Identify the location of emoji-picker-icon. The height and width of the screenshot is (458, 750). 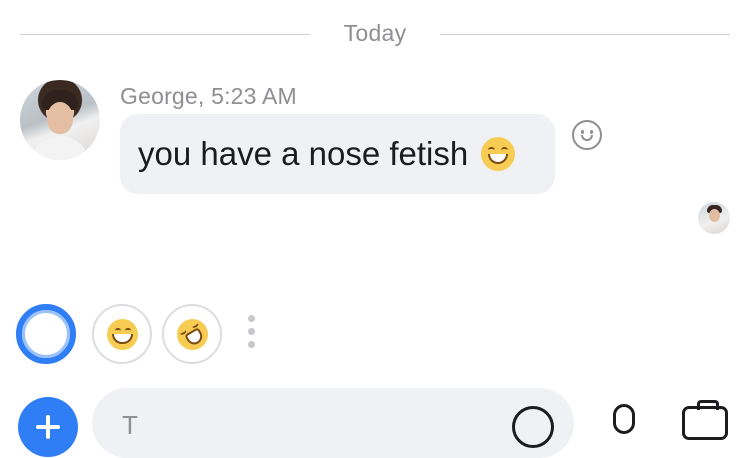
(533, 427).